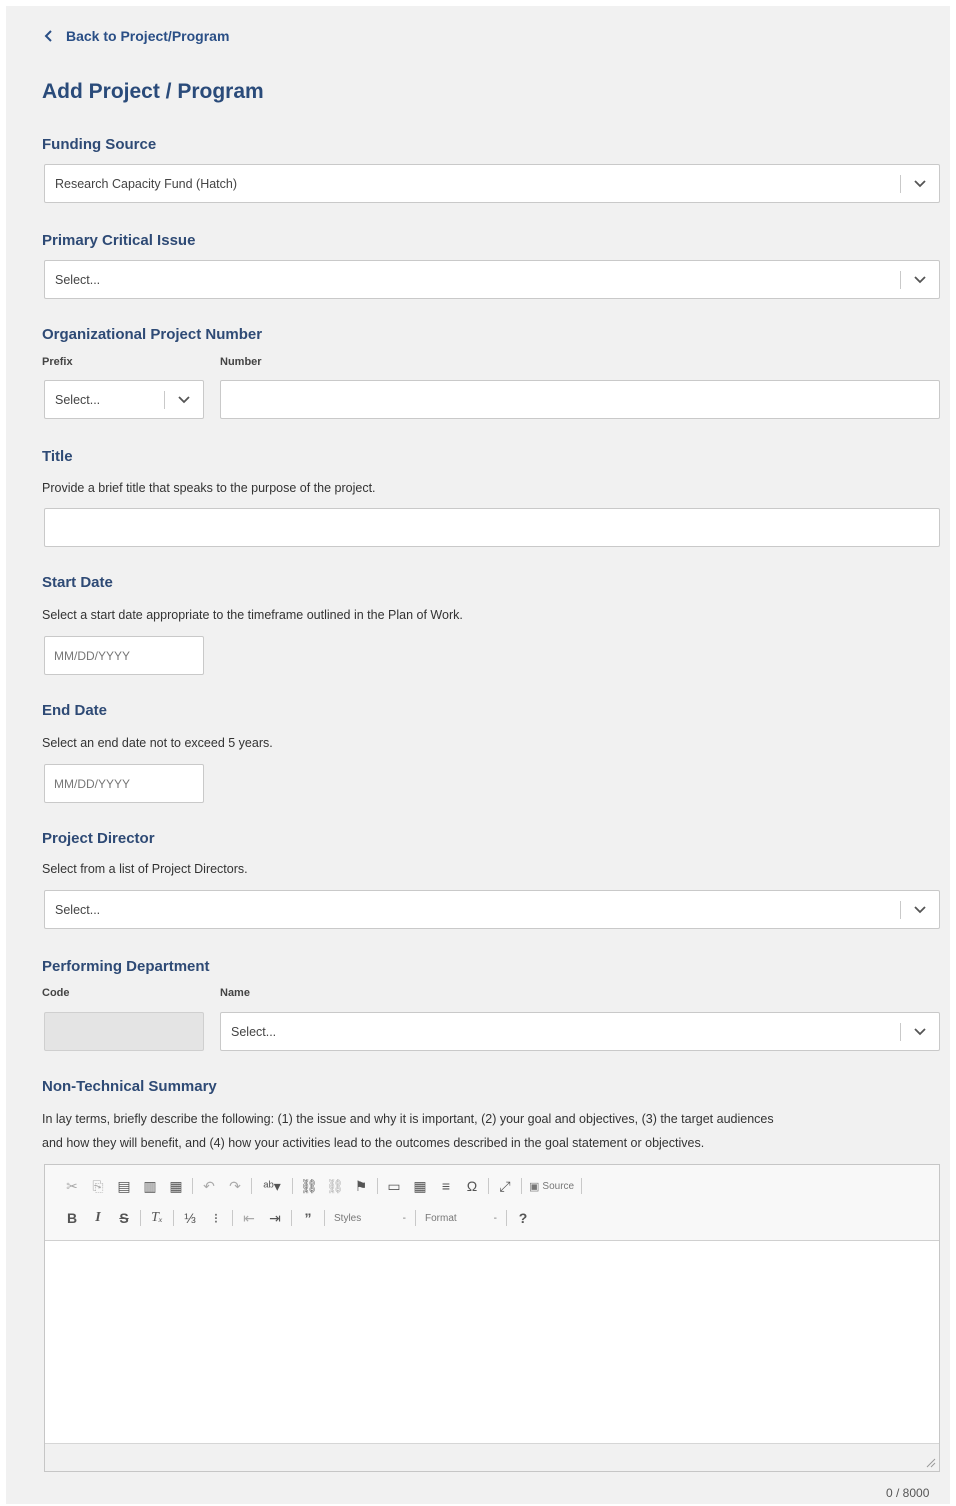 This screenshot has width=956, height=1506. I want to click on source-label: Source, so click(558, 1186).